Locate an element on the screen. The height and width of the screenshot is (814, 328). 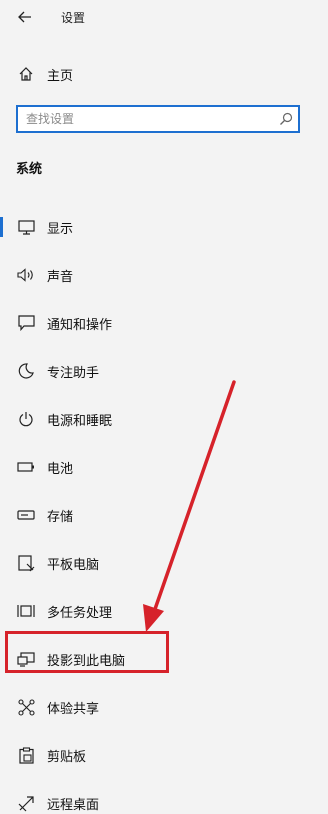
back-arrow-icon is located at coordinates (25, 17).